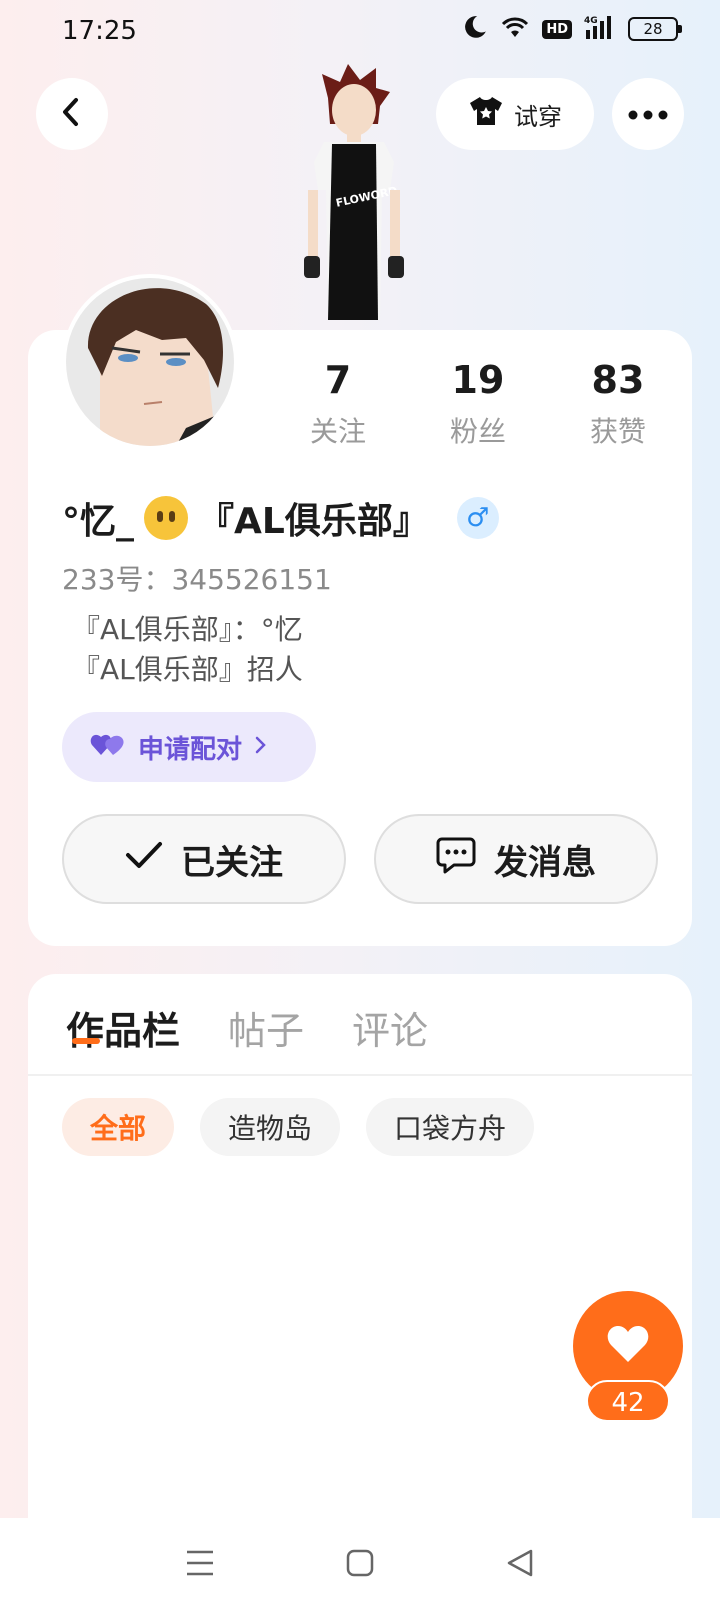 The height and width of the screenshot is (1612, 720). I want to click on status-bar: 17:25 HD 4G 28, so click(360, 33).